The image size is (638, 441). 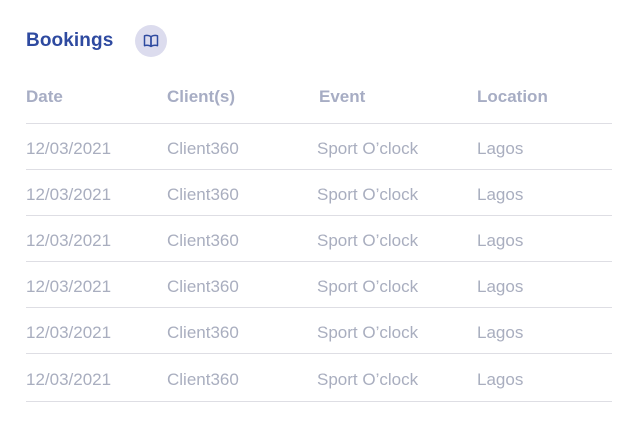 I want to click on book-button, so click(x=151, y=41).